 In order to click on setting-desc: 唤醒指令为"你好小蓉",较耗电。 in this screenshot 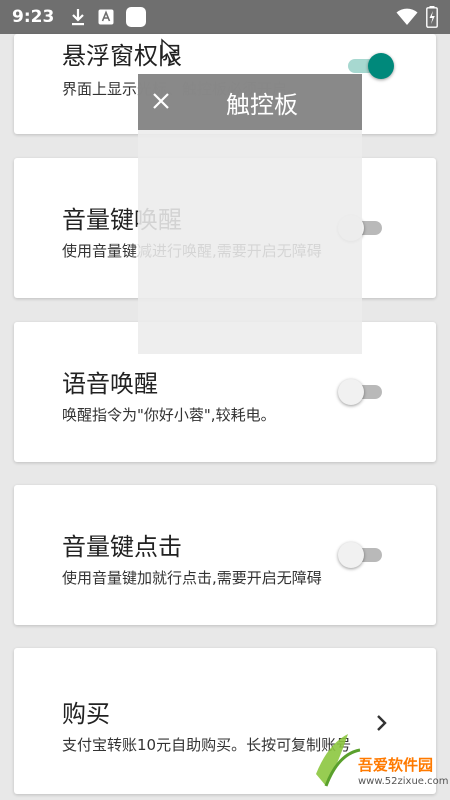, I will do `click(169, 415)`.